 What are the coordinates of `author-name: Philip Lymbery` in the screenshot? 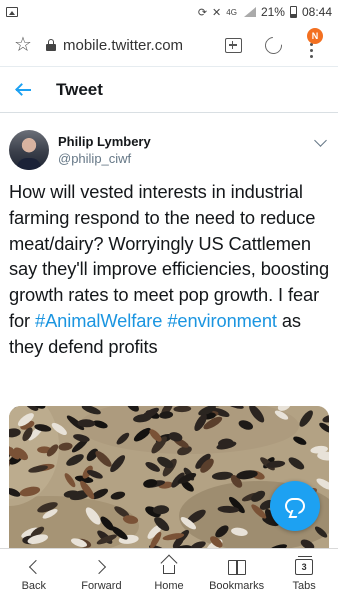 It's located at (104, 141).